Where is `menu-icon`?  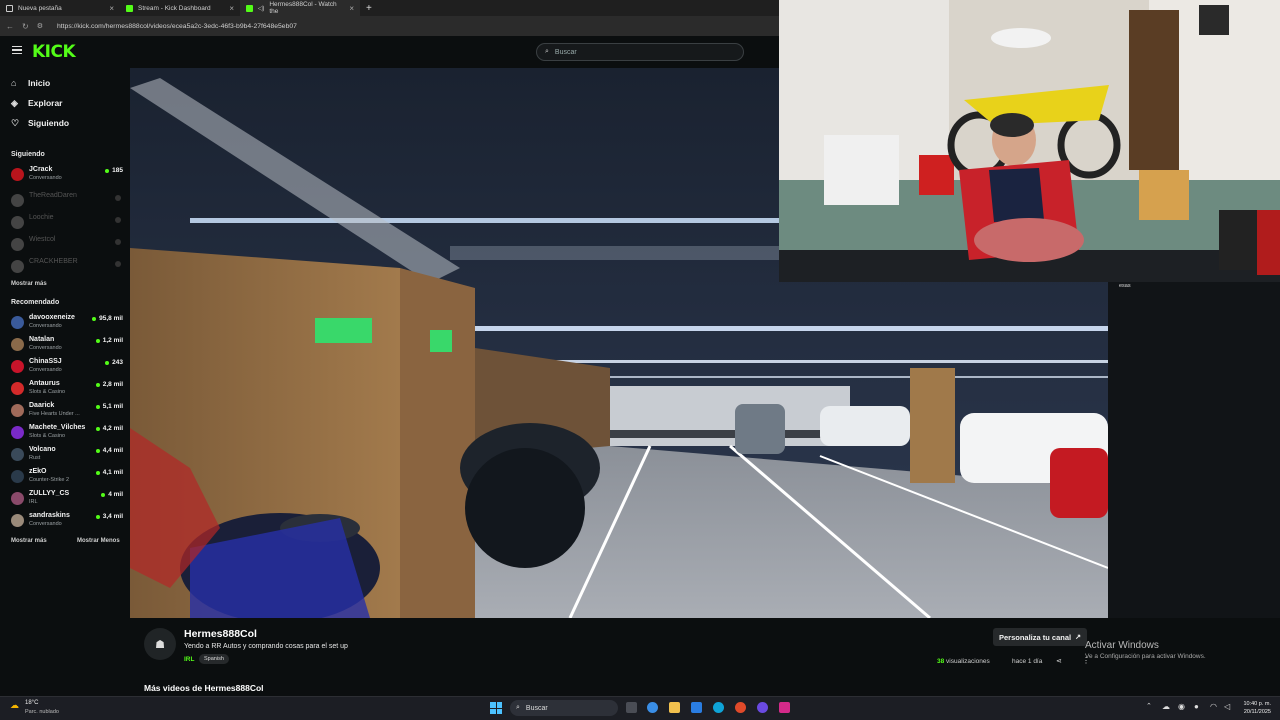
menu-icon is located at coordinates (17, 50).